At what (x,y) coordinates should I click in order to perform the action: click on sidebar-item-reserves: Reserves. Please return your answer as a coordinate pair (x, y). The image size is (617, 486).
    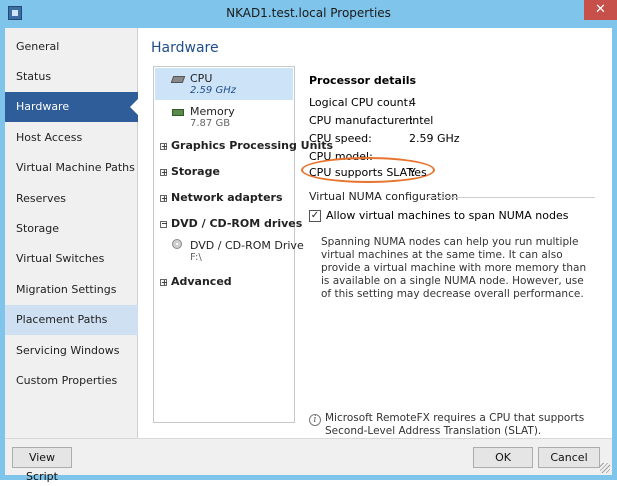
    Looking at the image, I should click on (71, 199).